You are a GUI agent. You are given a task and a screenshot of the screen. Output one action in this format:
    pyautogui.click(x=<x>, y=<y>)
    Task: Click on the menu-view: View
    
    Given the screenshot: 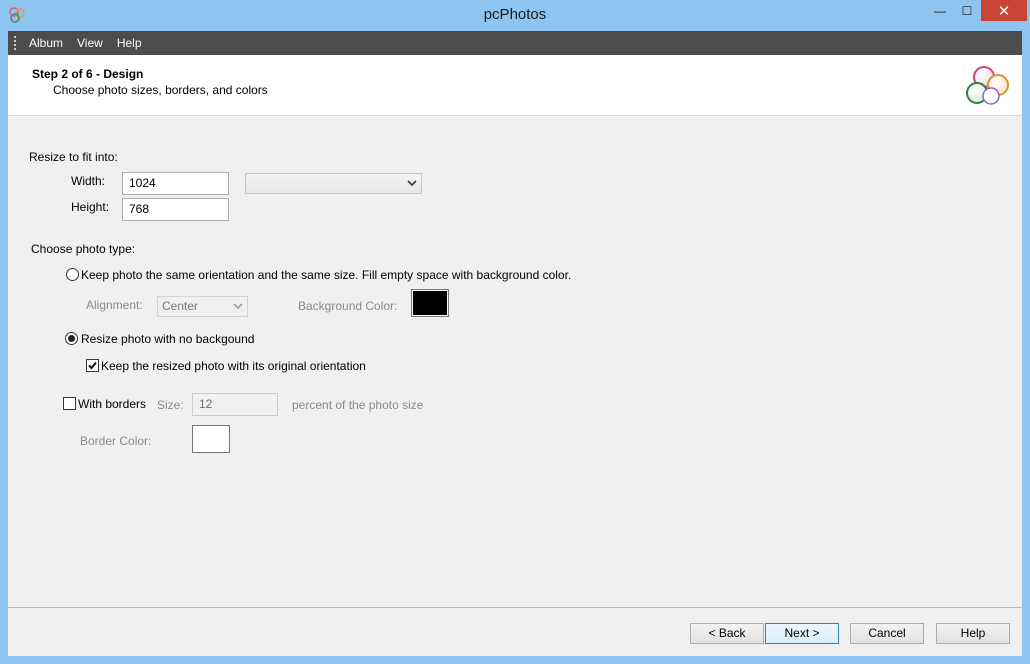 What is the action you would take?
    pyautogui.click(x=90, y=43)
    